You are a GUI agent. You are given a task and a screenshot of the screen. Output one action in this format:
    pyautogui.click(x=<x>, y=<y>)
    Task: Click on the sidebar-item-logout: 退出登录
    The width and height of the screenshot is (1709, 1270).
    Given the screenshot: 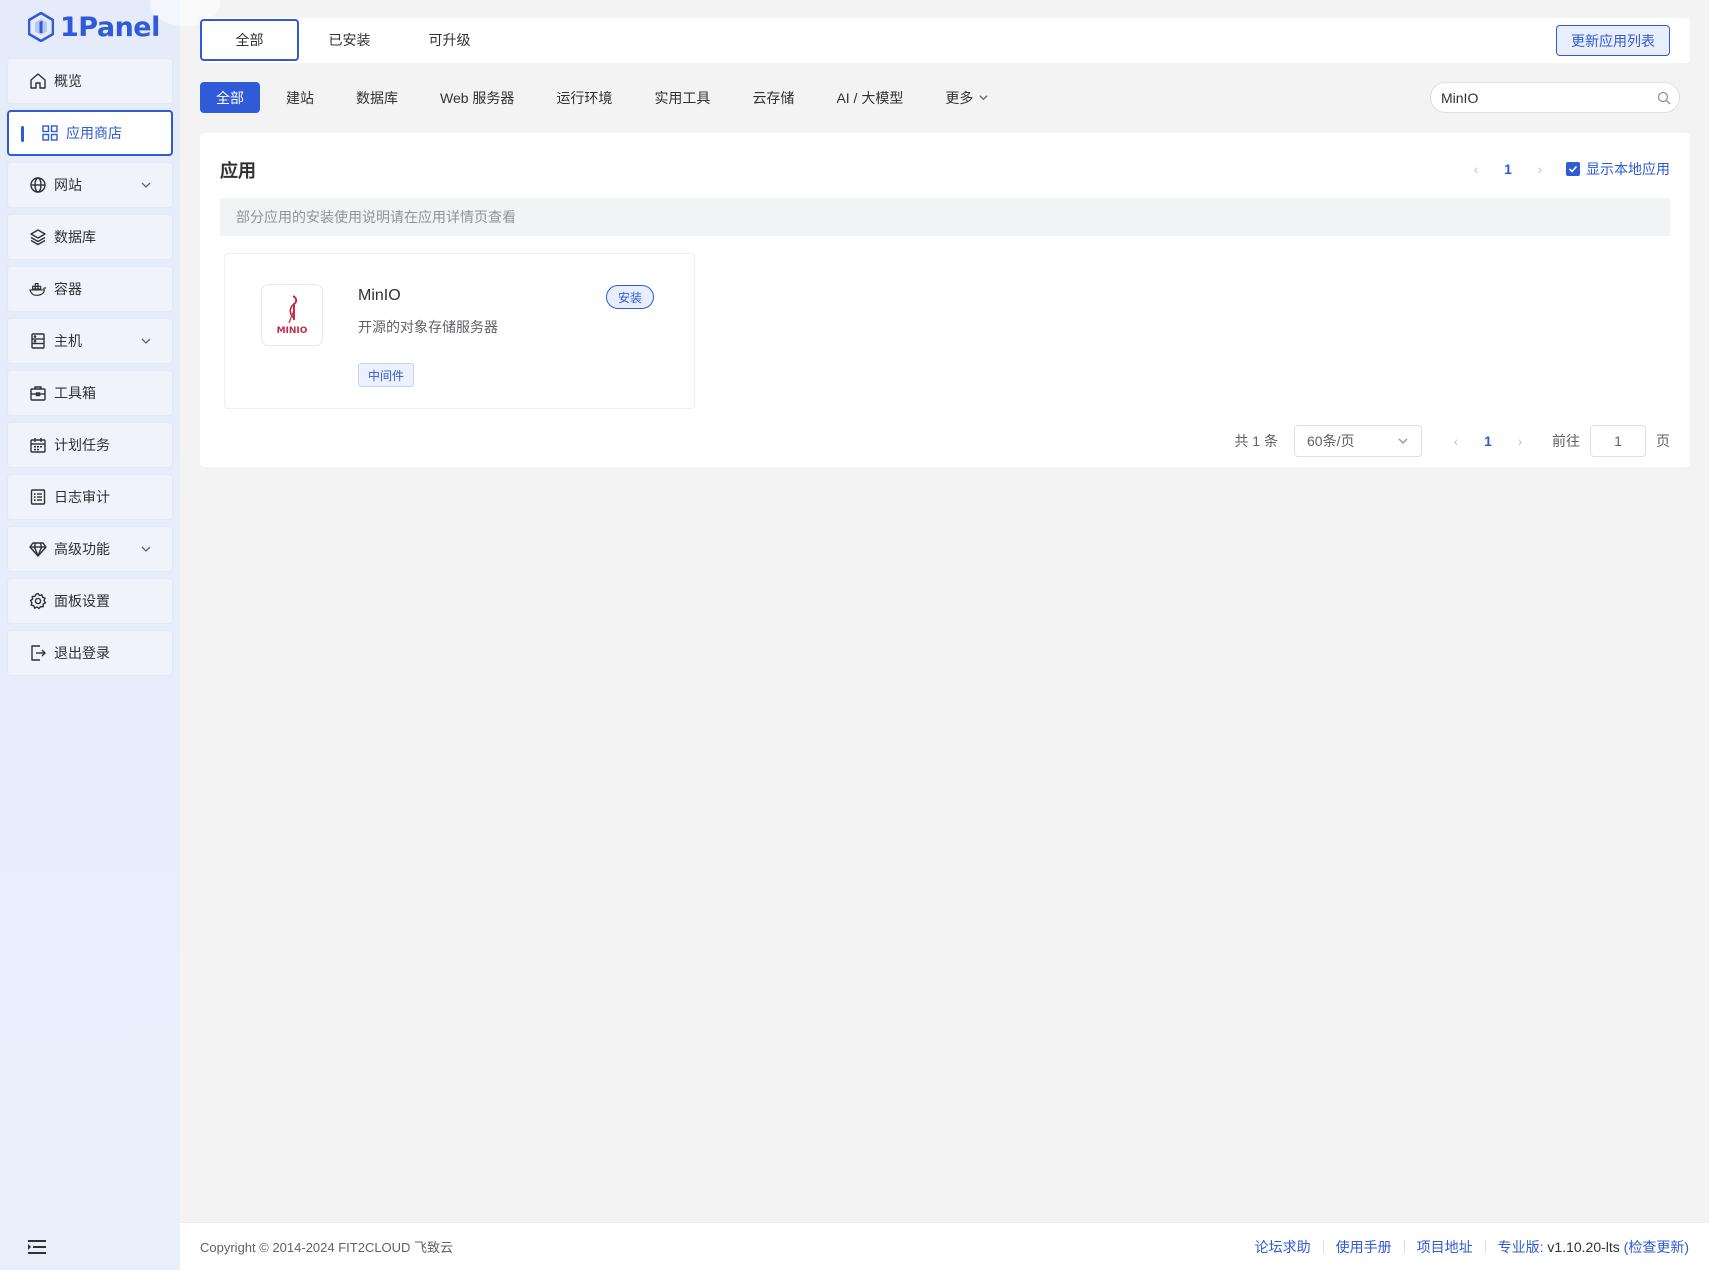 What is the action you would take?
    pyautogui.click(x=90, y=653)
    